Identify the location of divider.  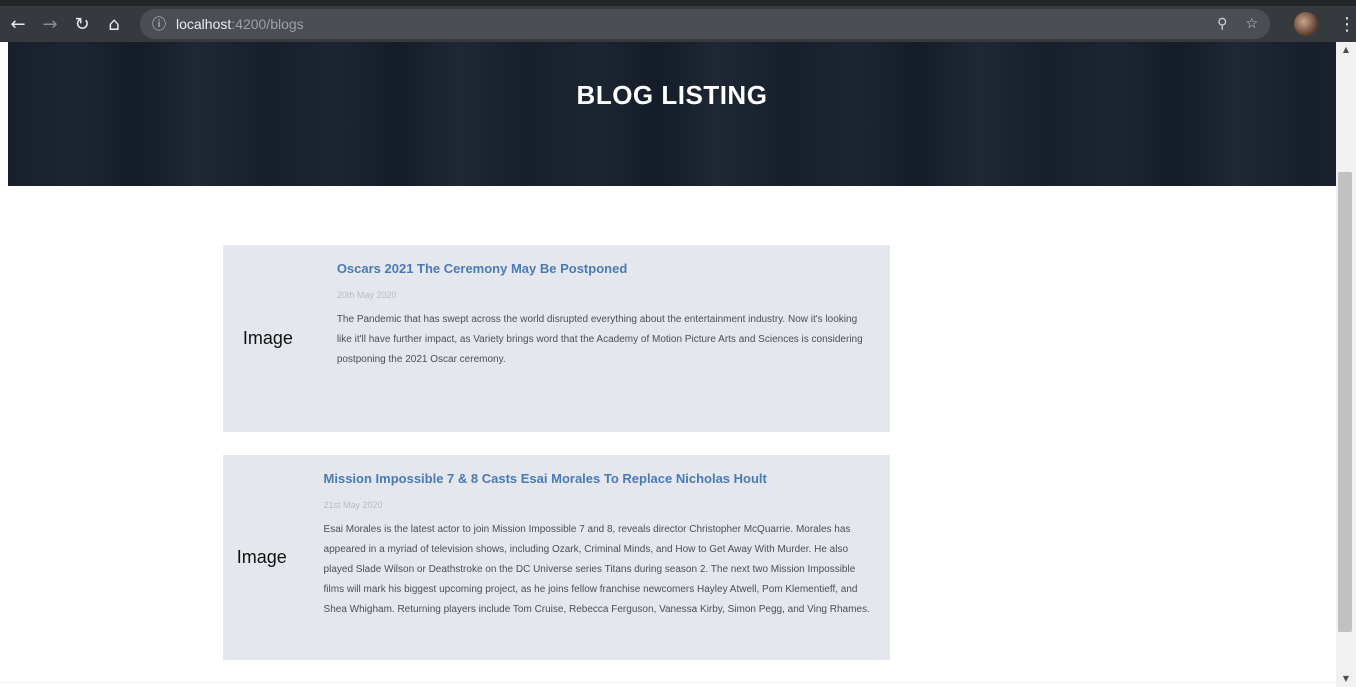
(668, 682).